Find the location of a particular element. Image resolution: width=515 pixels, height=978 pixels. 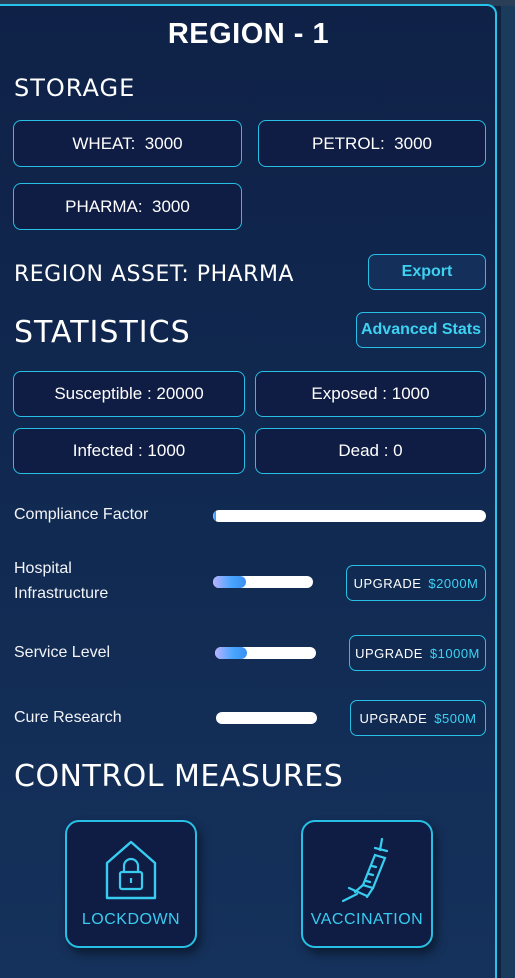

compliance-factor-label: Compliance Factor is located at coordinates (81, 514).